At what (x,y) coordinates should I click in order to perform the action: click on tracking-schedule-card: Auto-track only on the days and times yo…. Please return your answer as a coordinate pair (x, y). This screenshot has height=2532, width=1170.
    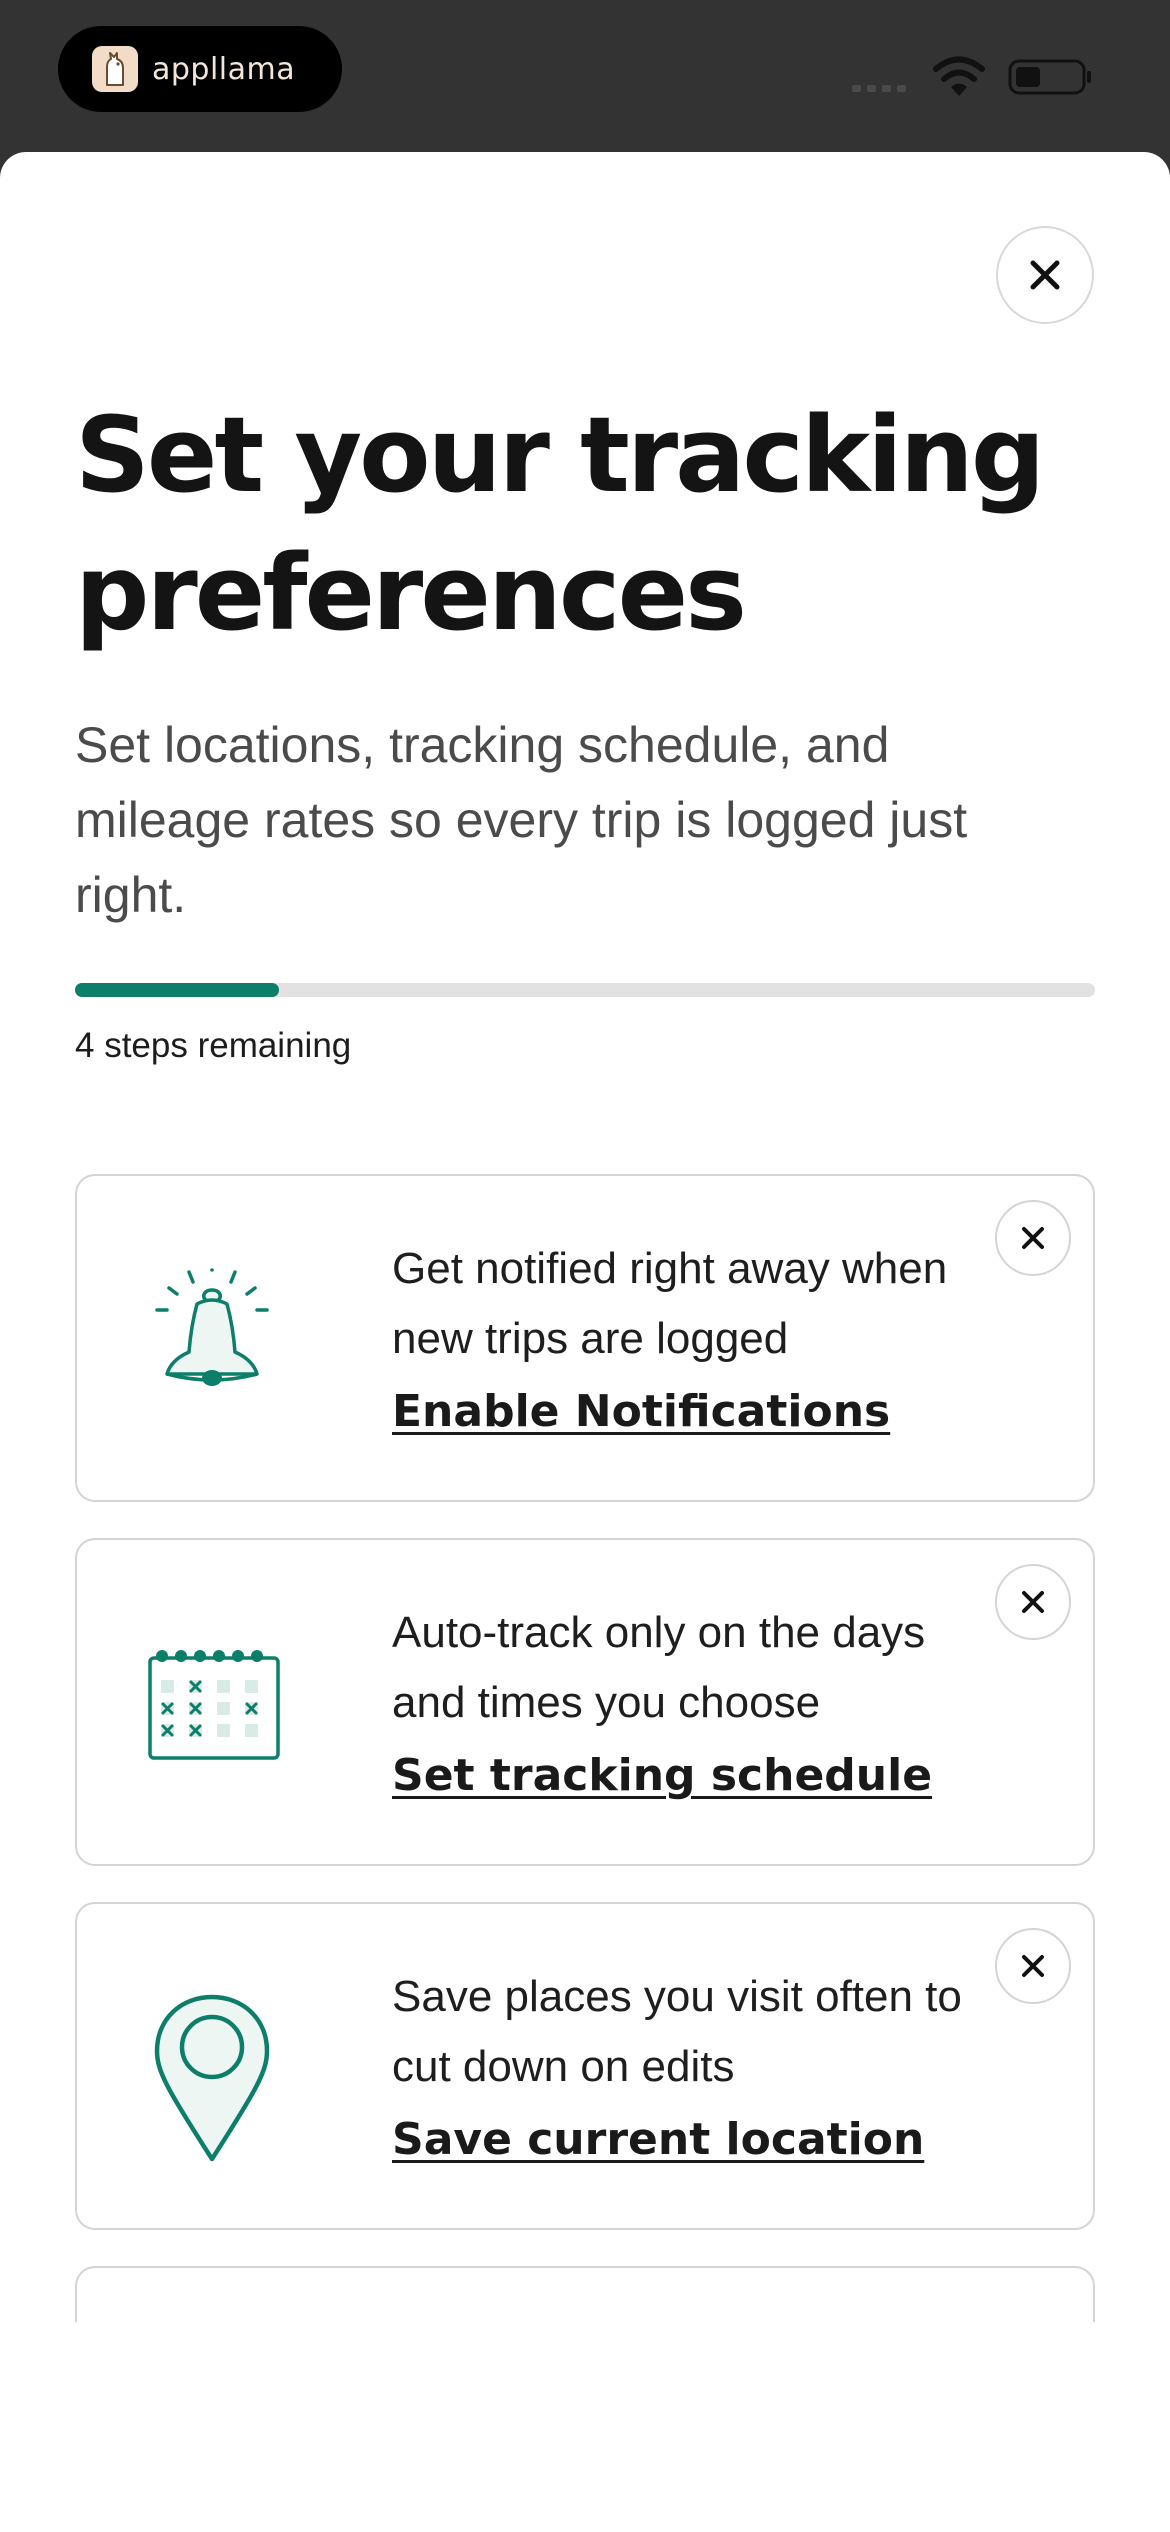
    Looking at the image, I should click on (585, 1702).